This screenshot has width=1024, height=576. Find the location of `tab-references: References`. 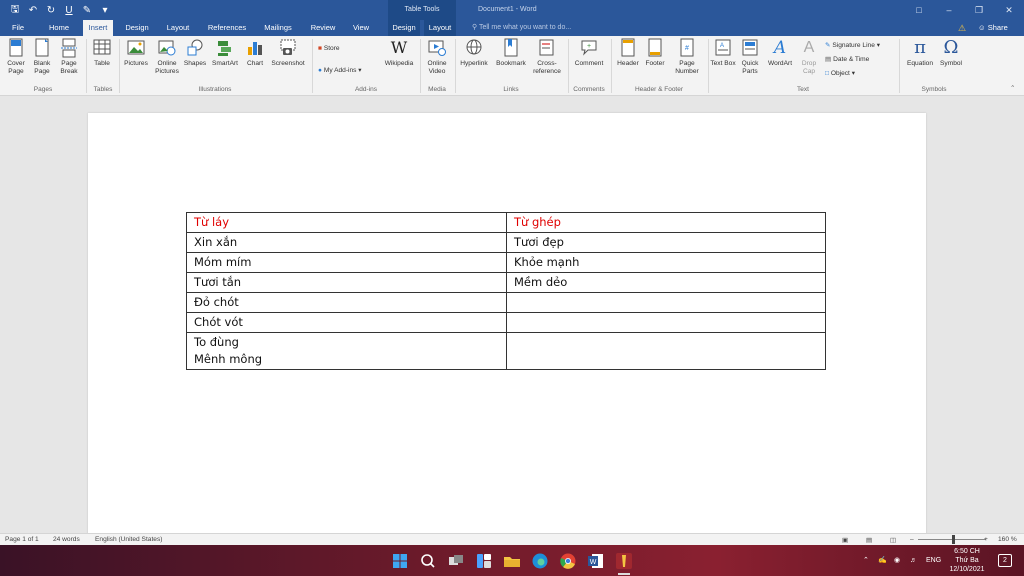

tab-references: References is located at coordinates (227, 28).